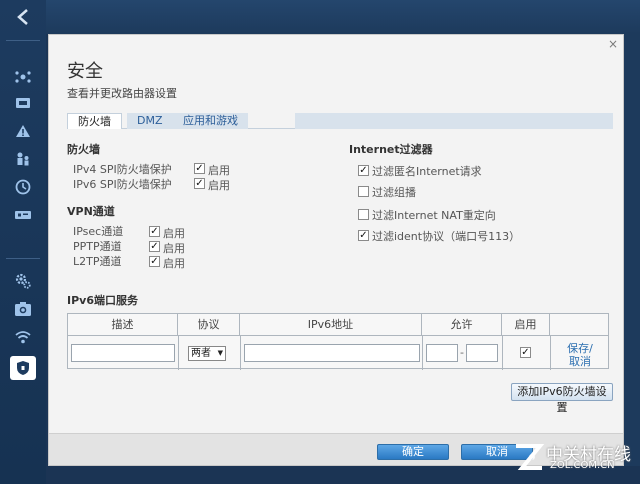  Describe the element at coordinates (154, 261) in the screenshot. I see `l2tp-checkbox: ✓` at that location.